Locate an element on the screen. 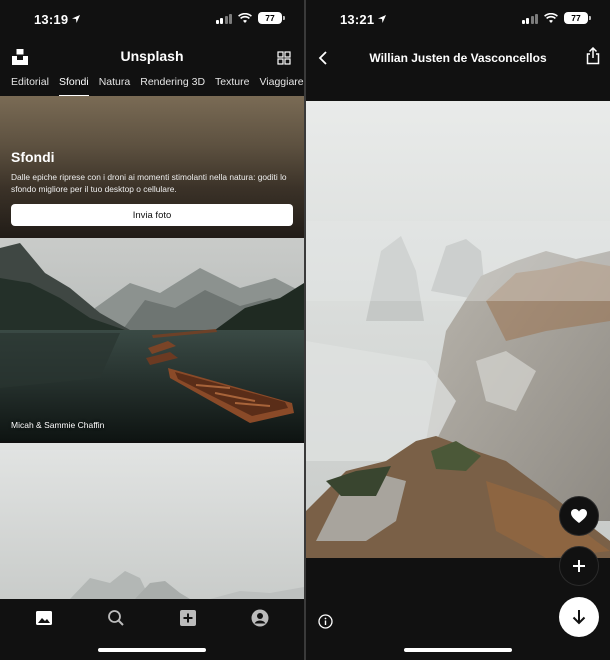 This screenshot has width=610, height=660. photographer-name: Willian Justen de Vasconcellos is located at coordinates (458, 58).